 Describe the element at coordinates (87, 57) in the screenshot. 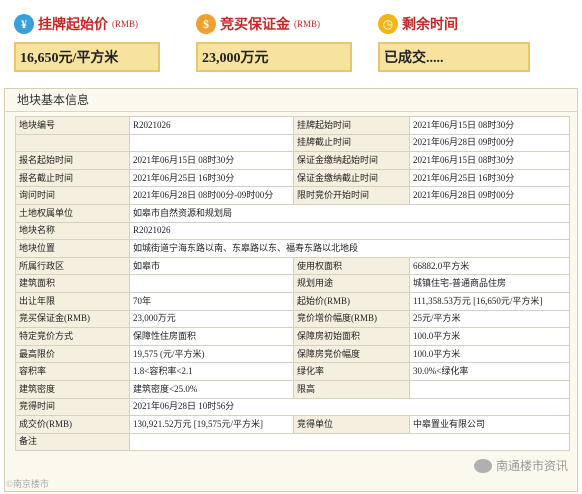

I see `listing-price-value: 16,650元/平方米` at that location.